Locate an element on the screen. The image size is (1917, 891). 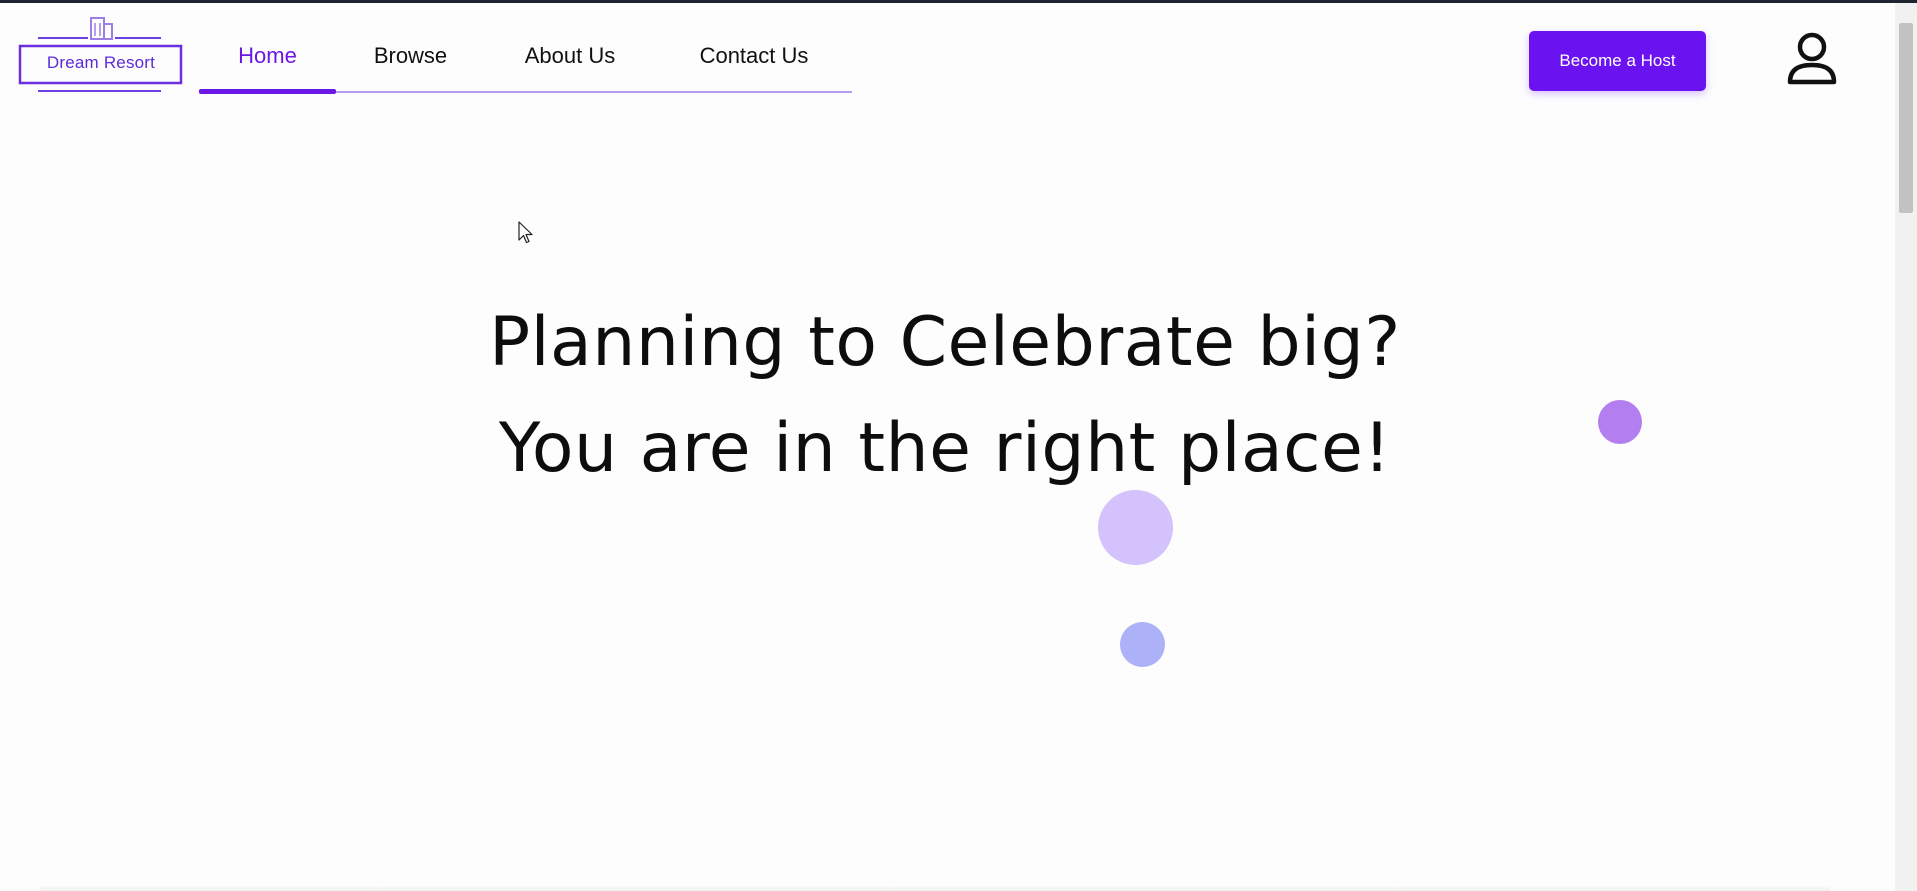
nav-browse: Browse is located at coordinates (410, 56).